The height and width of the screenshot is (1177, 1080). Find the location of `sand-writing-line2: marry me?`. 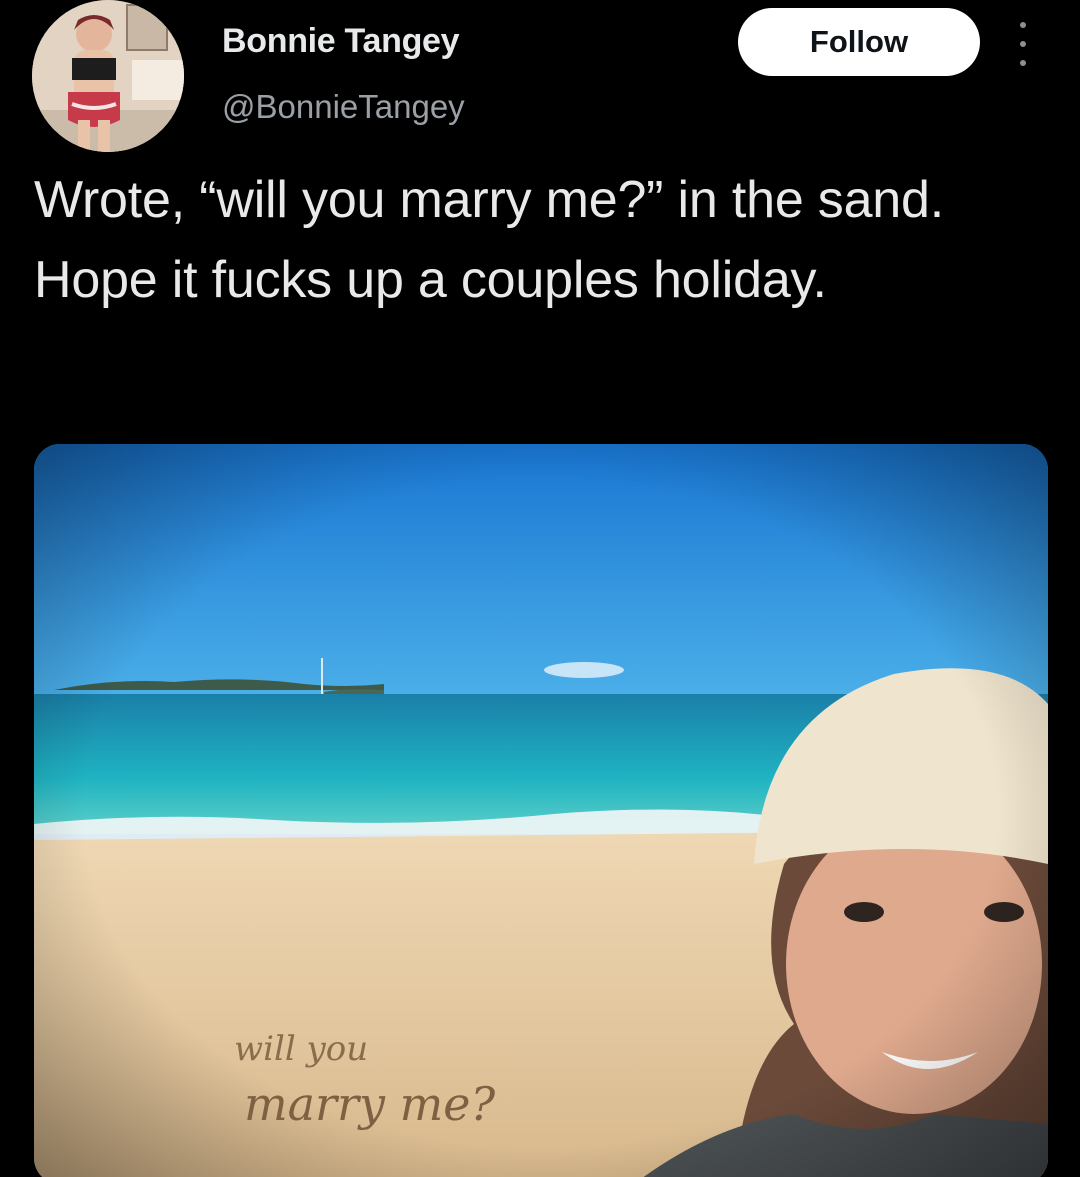

sand-writing-line2: marry me? is located at coordinates (369, 1104).